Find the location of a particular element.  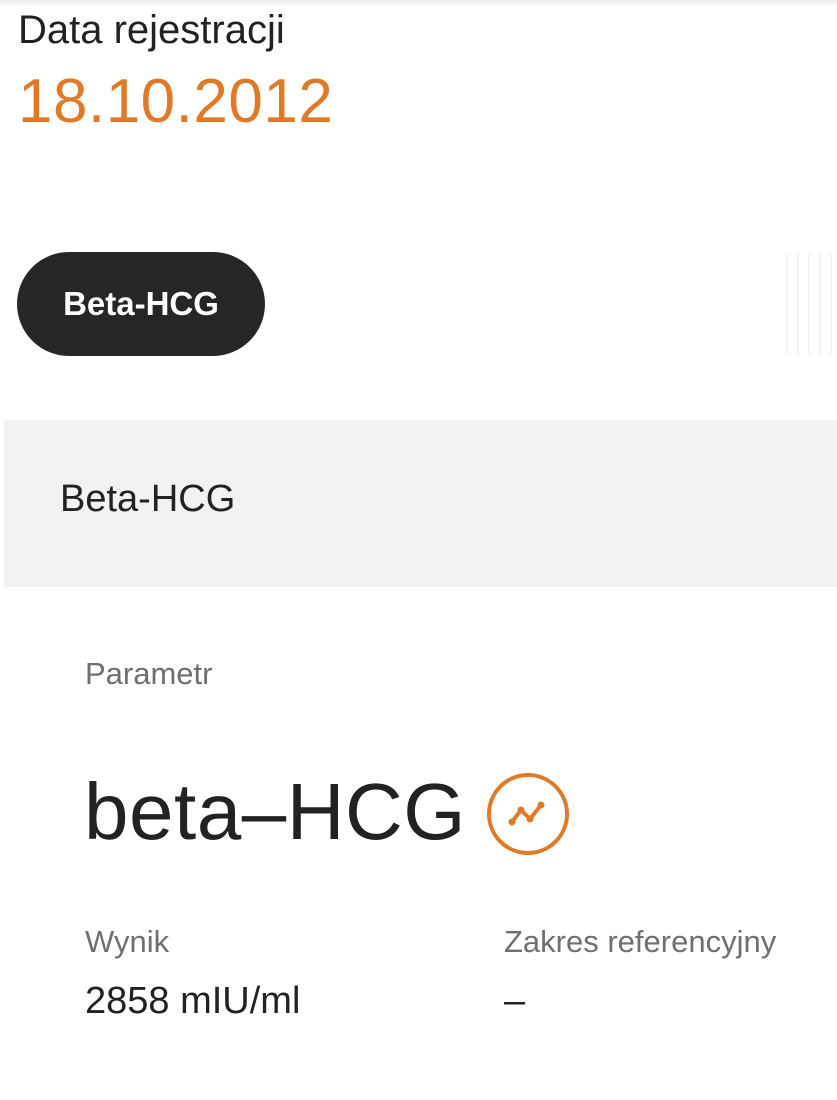

parameter-label: Parametr is located at coordinates (149, 673).